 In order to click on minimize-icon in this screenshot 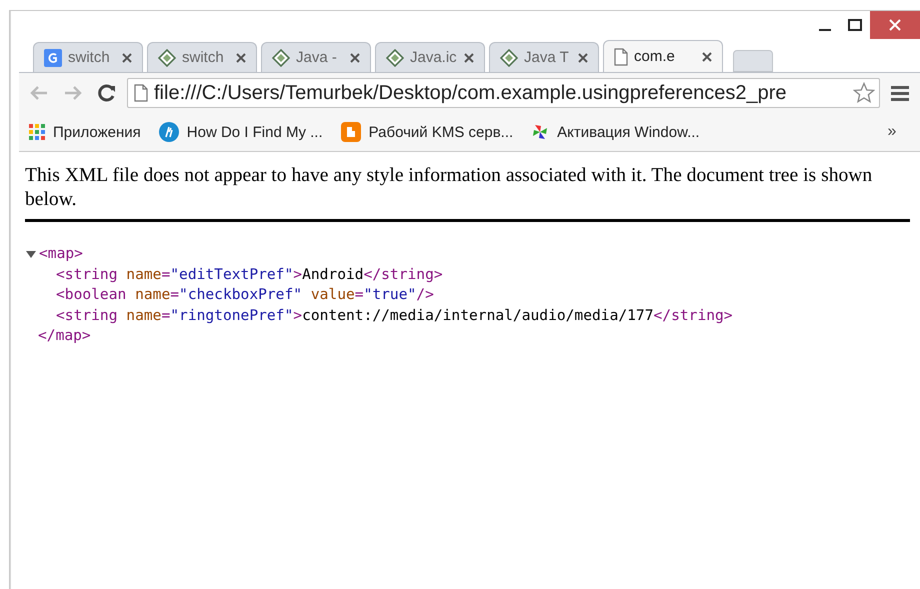, I will do `click(825, 30)`.